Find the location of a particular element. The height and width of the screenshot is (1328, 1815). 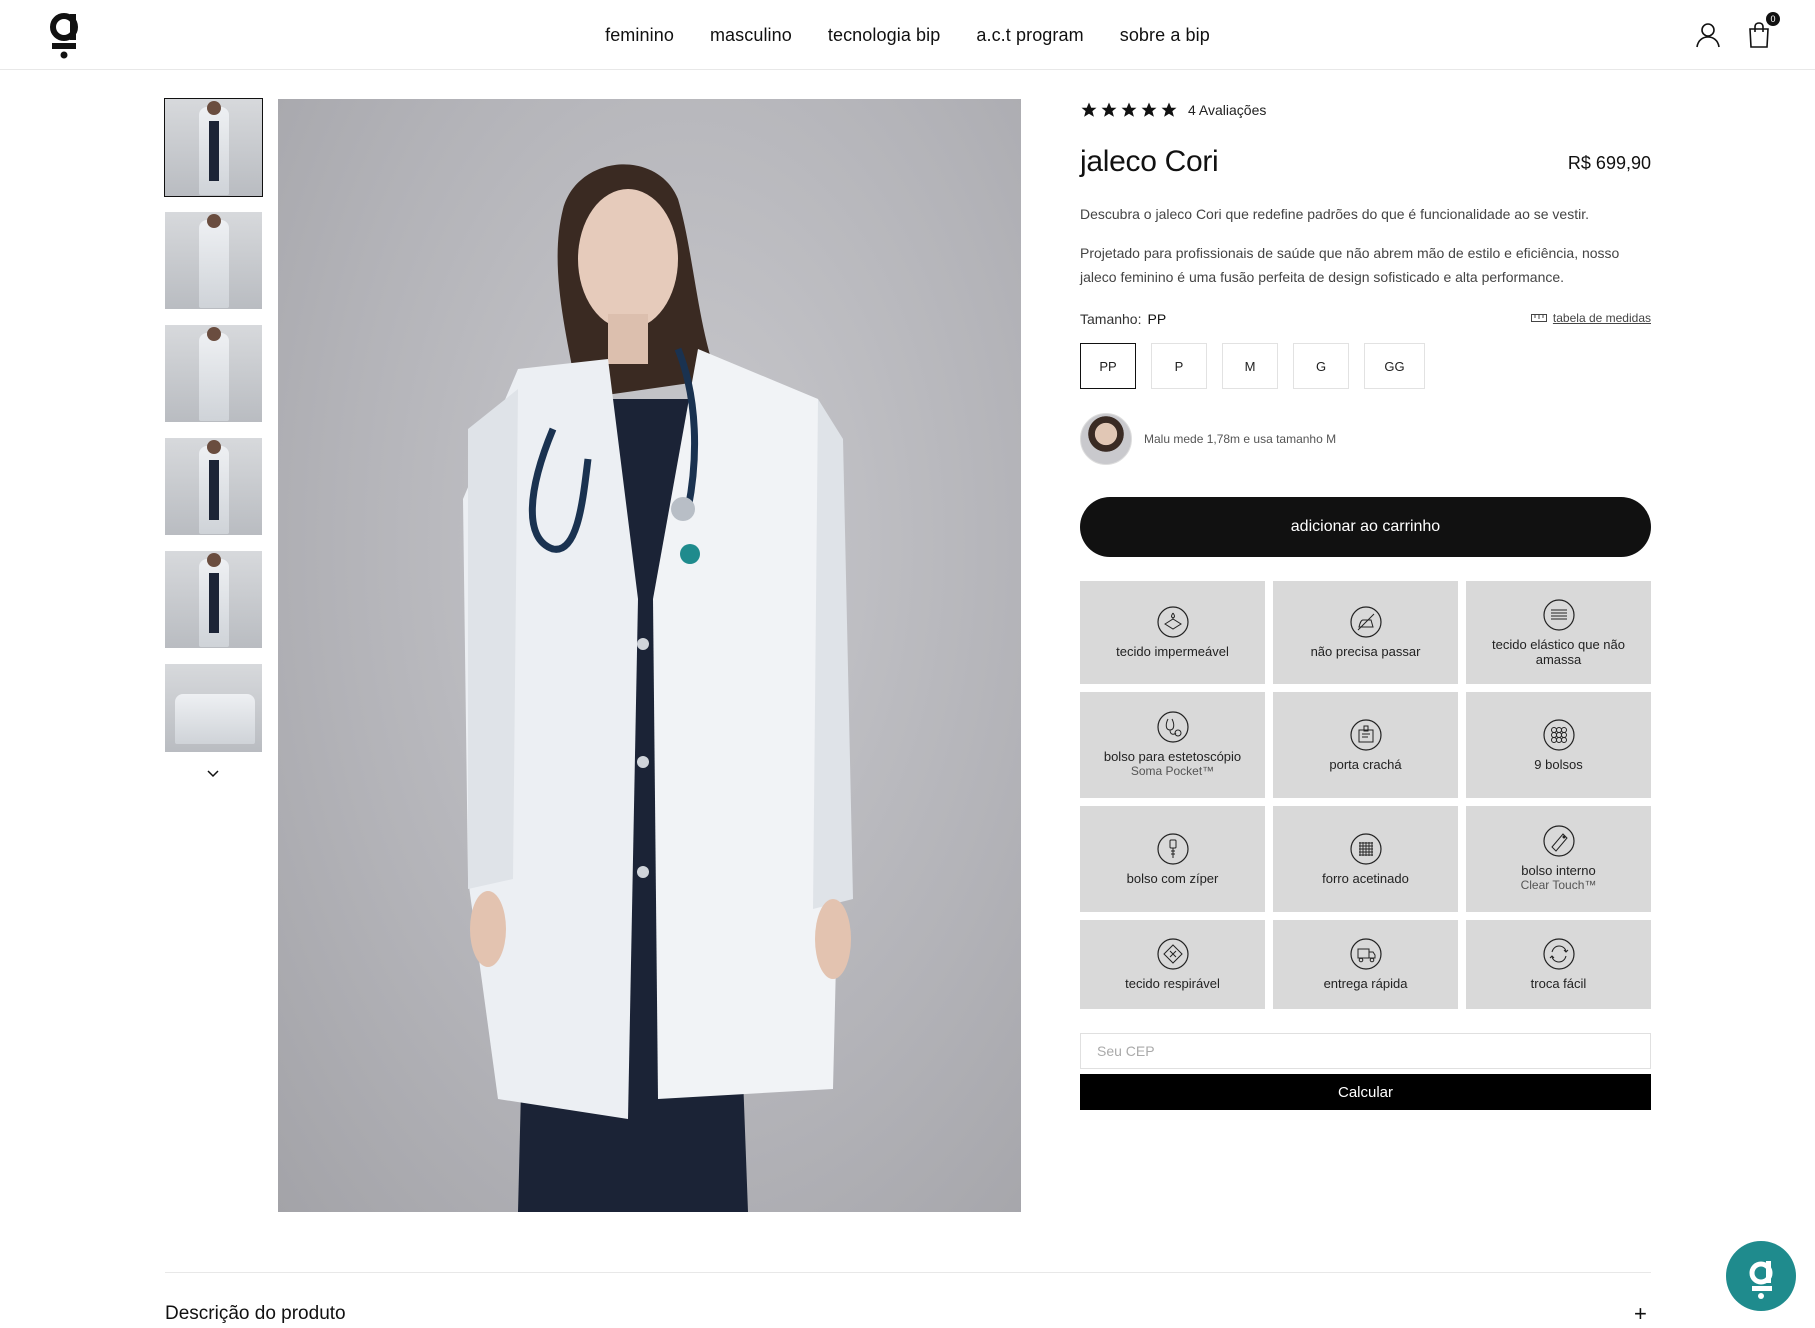

feature-label: troca fácil is located at coordinates (1558, 983).